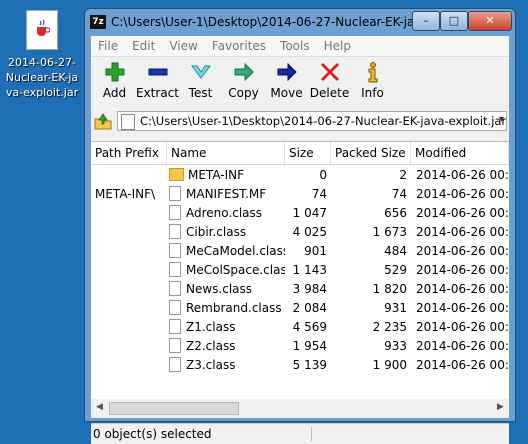  What do you see at coordinates (143, 46) in the screenshot?
I see `menu-edit: Edit` at bounding box center [143, 46].